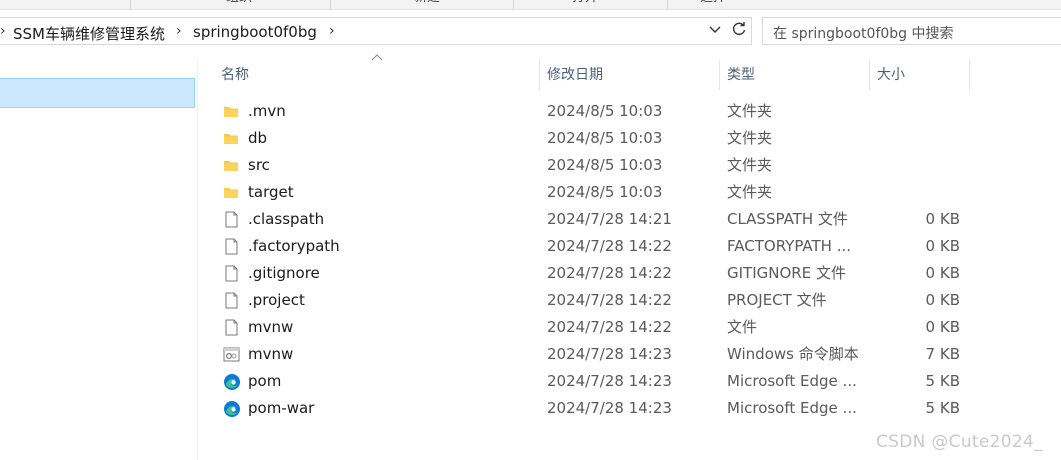 This screenshot has width=1061, height=460. What do you see at coordinates (793, 354) in the screenshot?
I see `file-type: Windows 命令脚本` at bounding box center [793, 354].